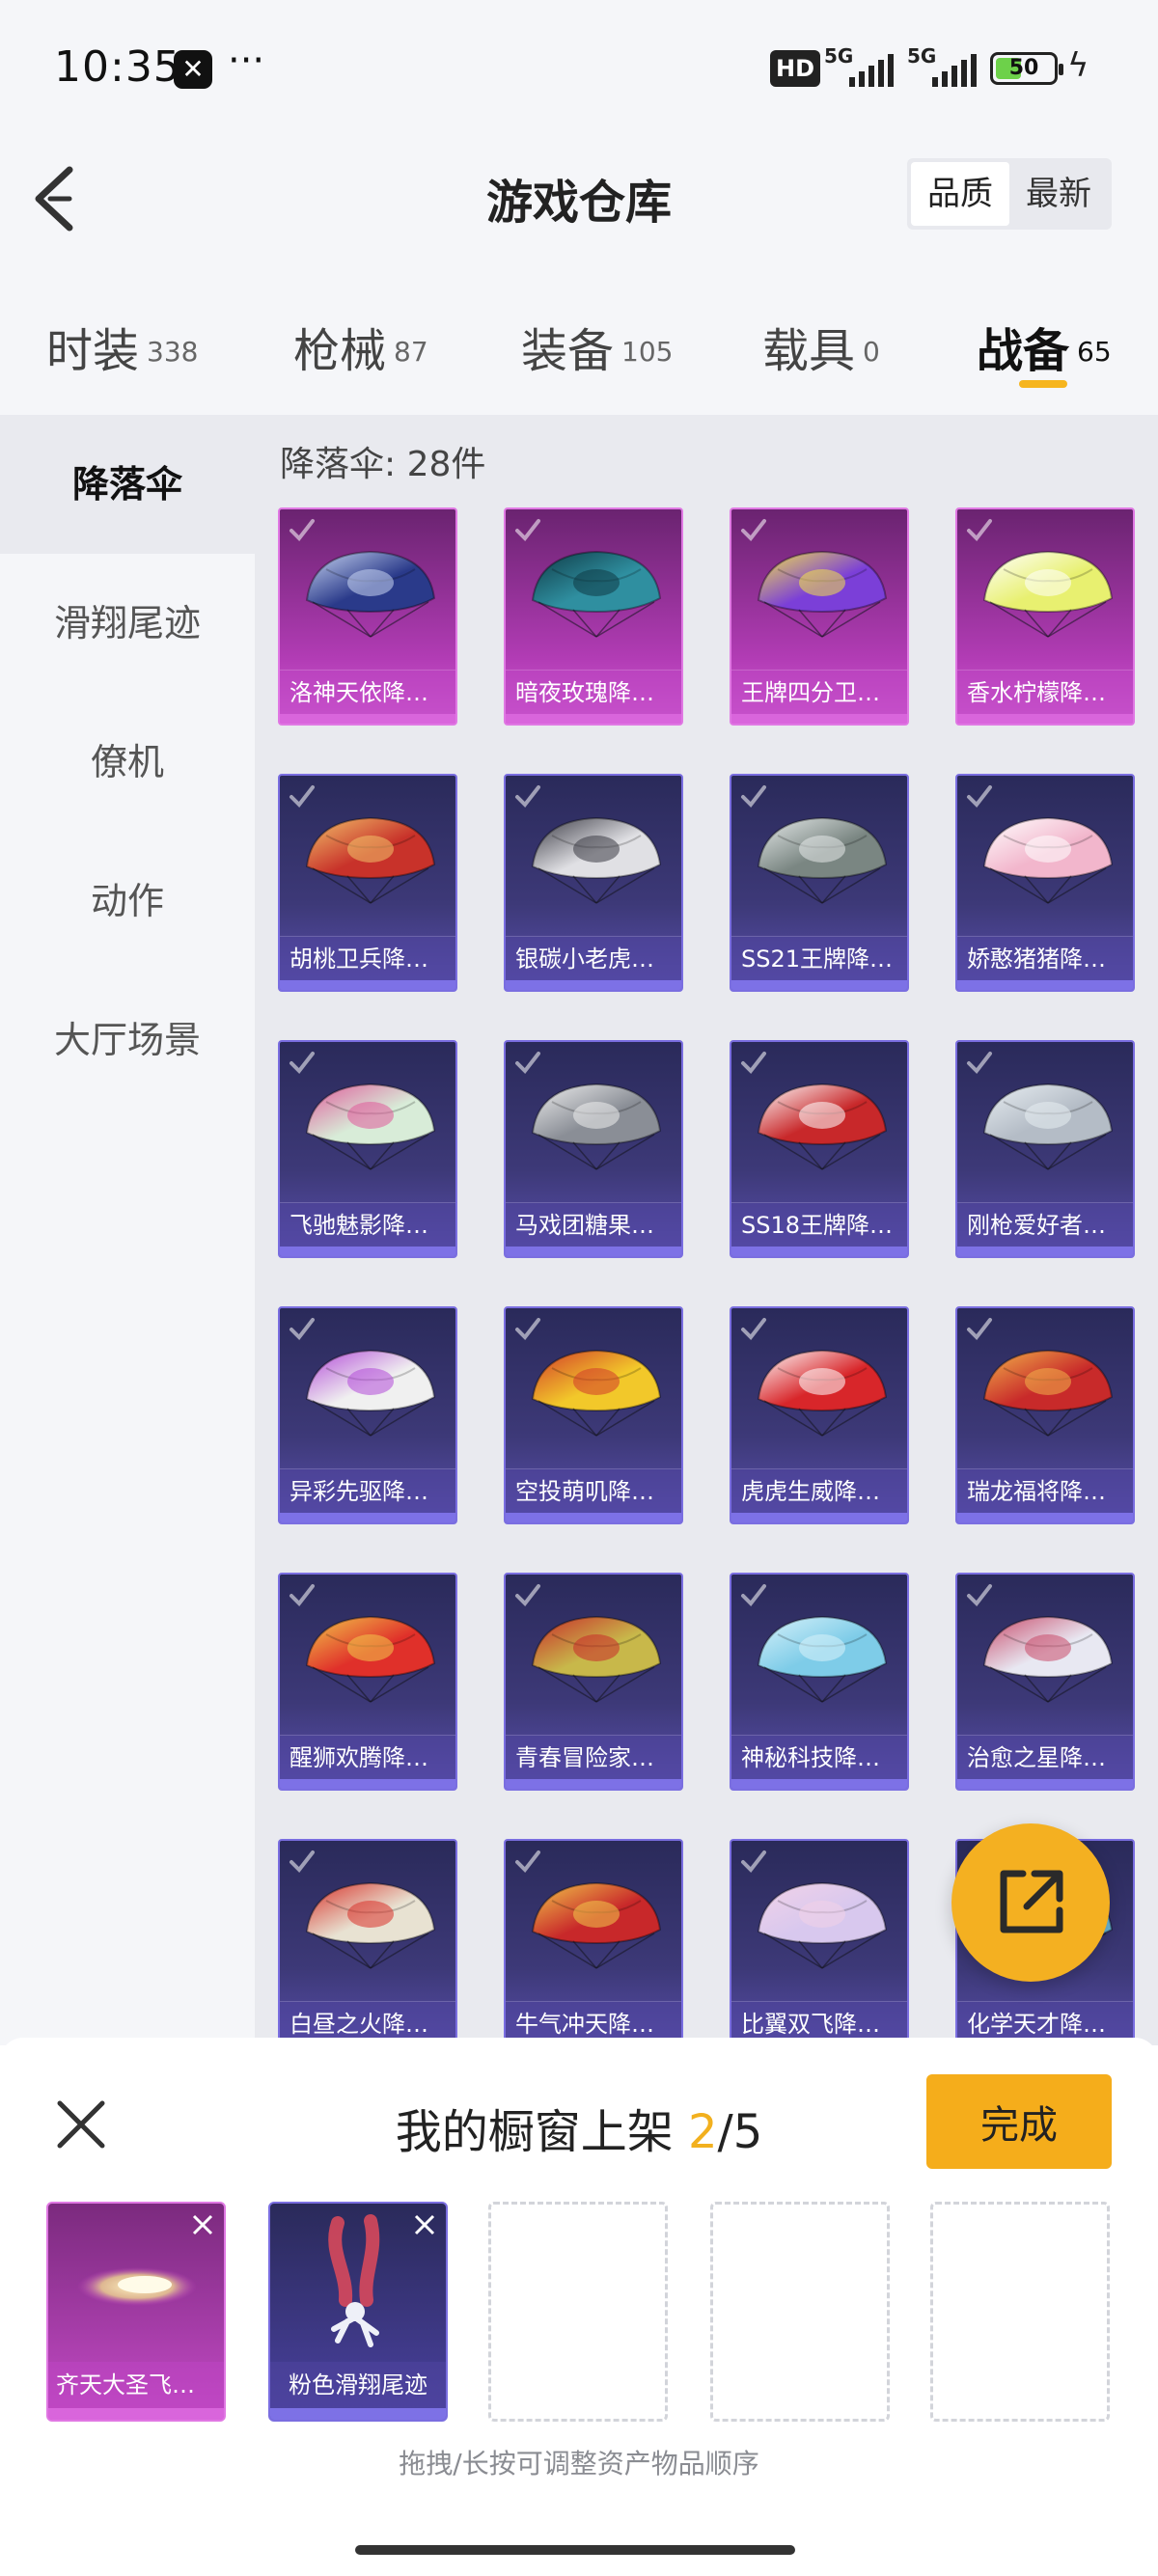 This screenshot has height=2576, width=1158. I want to click on sidebar-item-parachute: 降落伞, so click(127, 485).